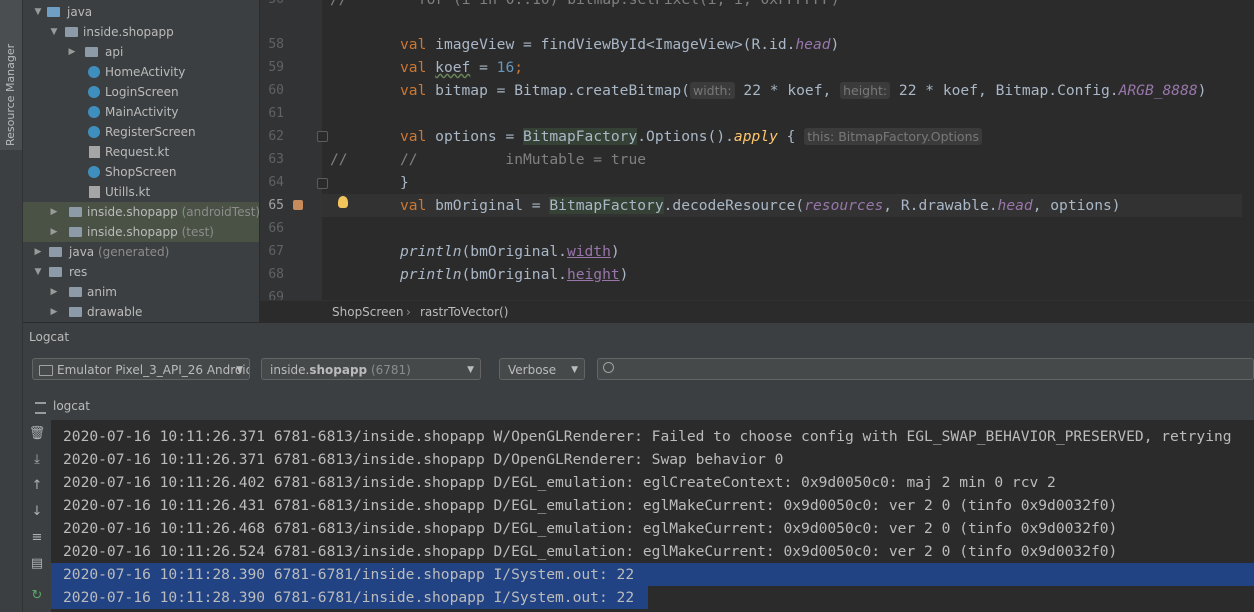 This screenshot has width=1254, height=612. I want to click on source-folder-icon, so click(53, 12).